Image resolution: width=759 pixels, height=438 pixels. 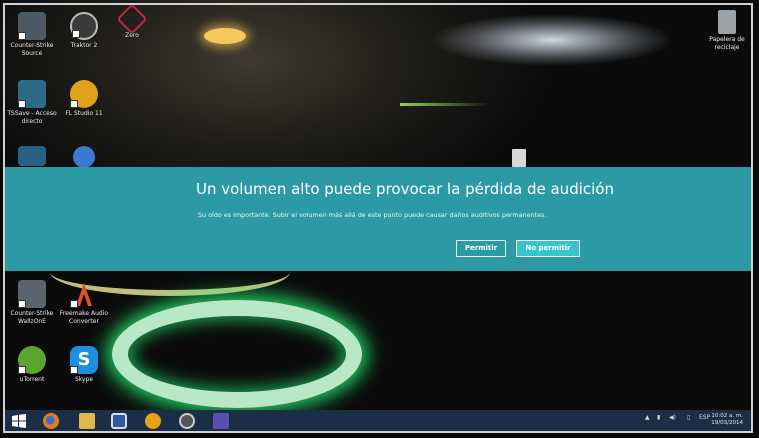 I want to click on desktop-icon-zero: Zero, so click(x=132, y=21).